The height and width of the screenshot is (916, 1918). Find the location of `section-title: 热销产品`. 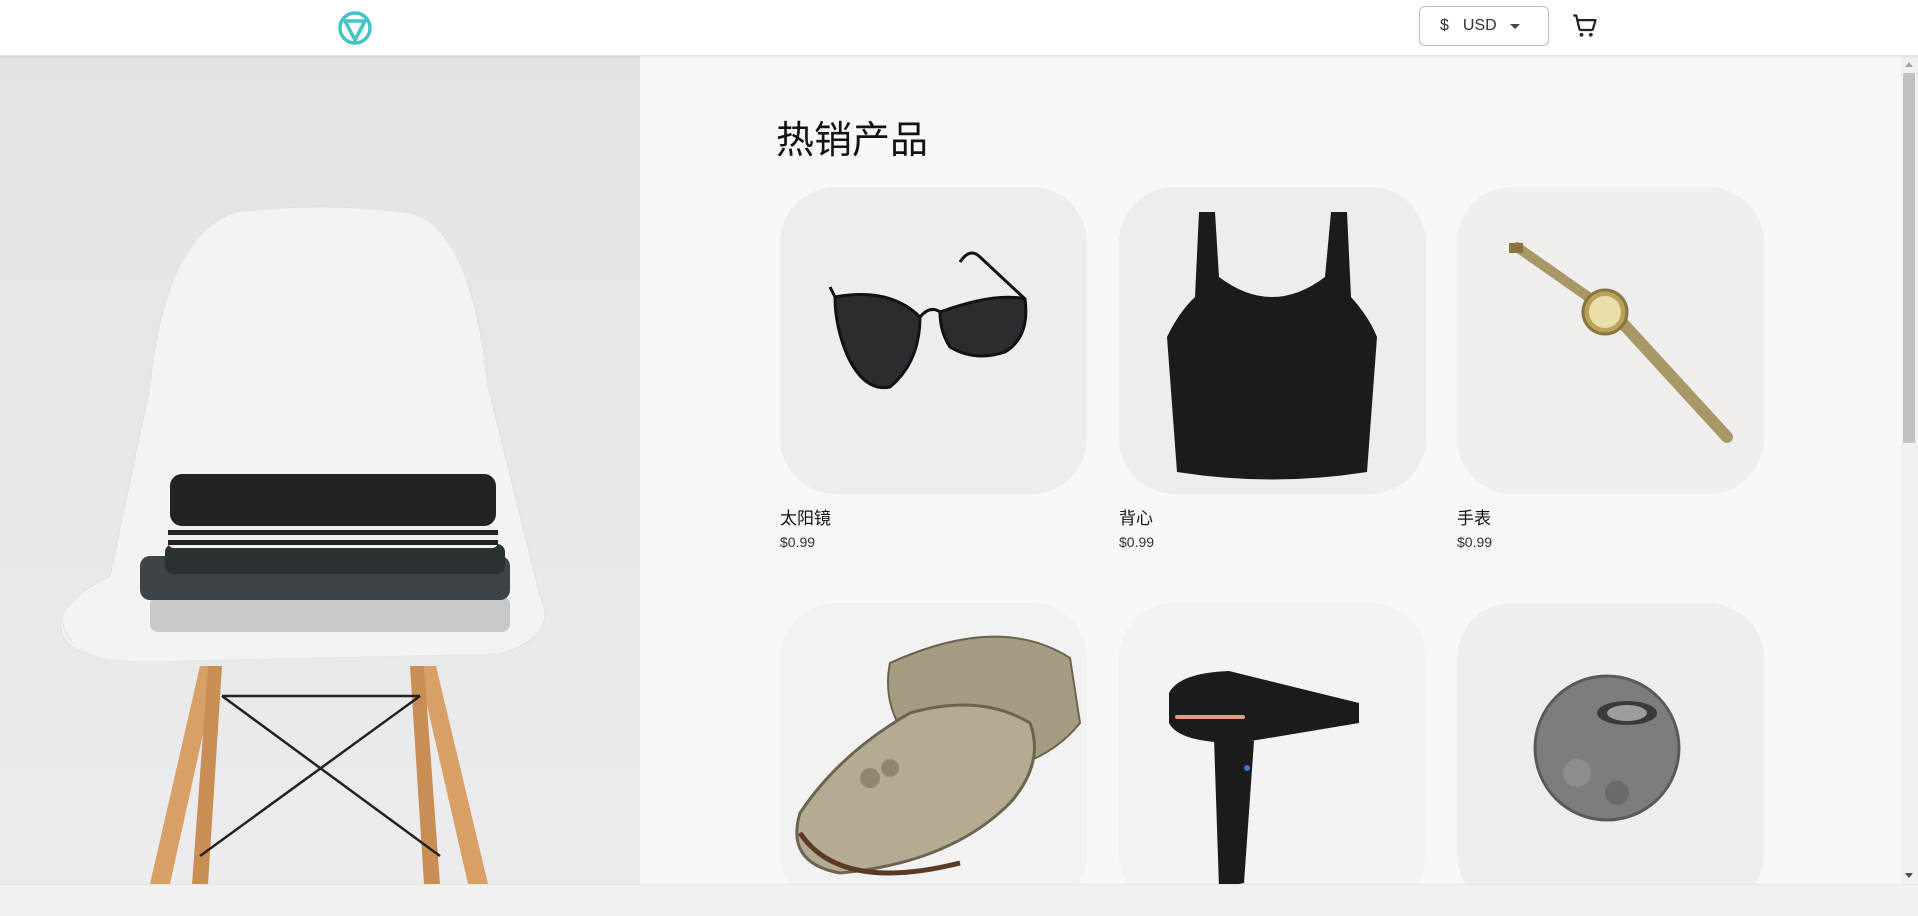

section-title: 热销产品 is located at coordinates (852, 141).